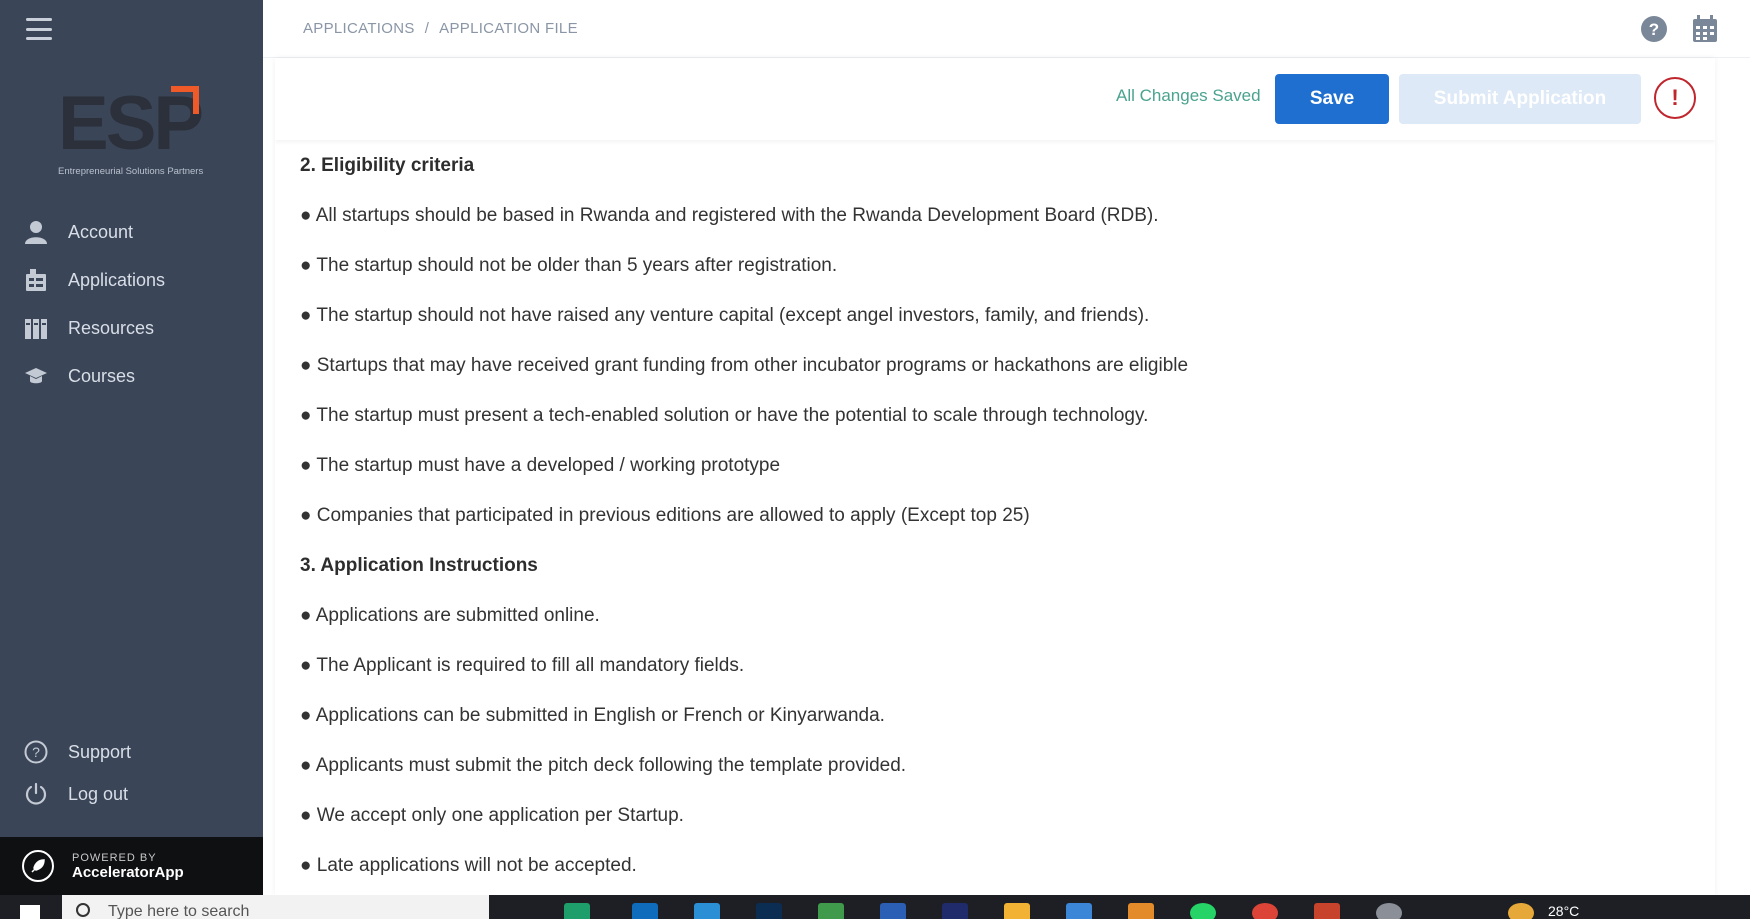 The image size is (1750, 919). Describe the element at coordinates (128, 872) in the screenshot. I see `powered-by-name: AcceleratorApp` at that location.